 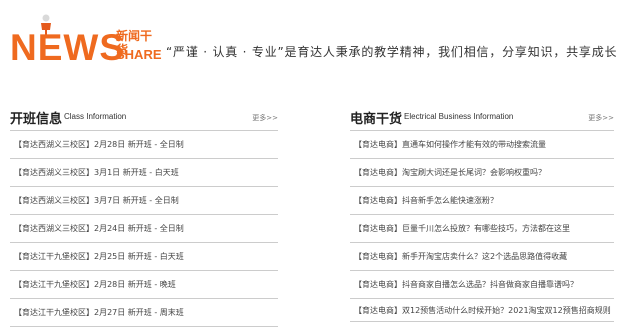 I want to click on list-item: 【育达西湖义三校区】3月7日 新开班 - 全日制, so click(x=144, y=201).